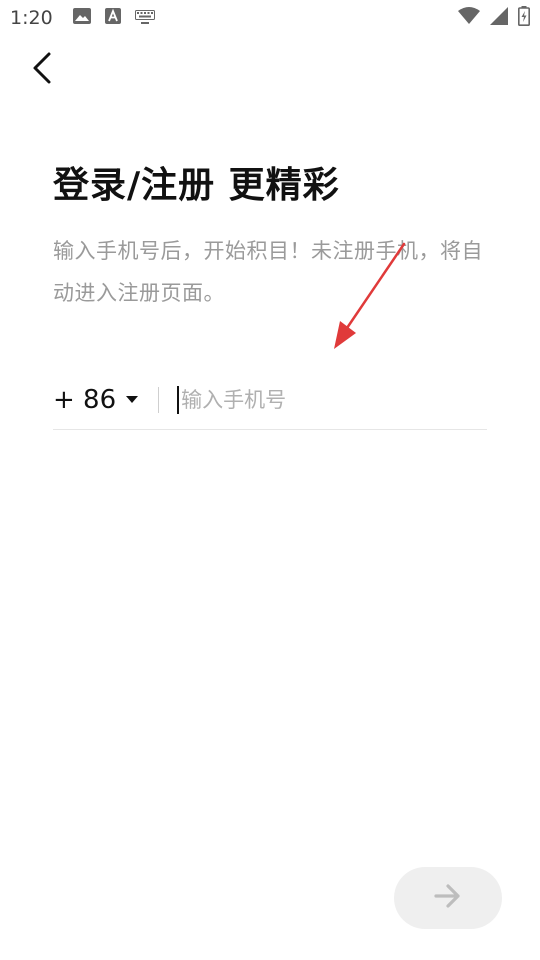 The width and height of the screenshot is (540, 960). I want to click on chevron-left-icon, so click(42, 70).